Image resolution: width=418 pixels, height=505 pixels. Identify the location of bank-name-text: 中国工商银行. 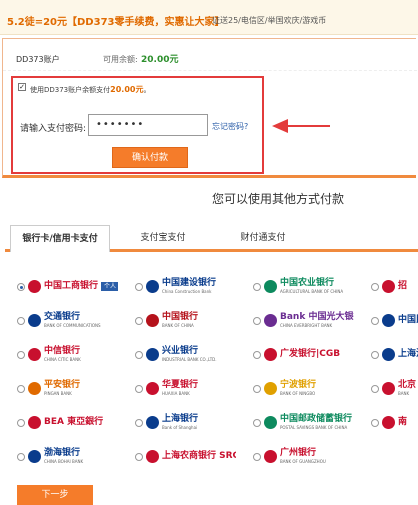
(71, 285).